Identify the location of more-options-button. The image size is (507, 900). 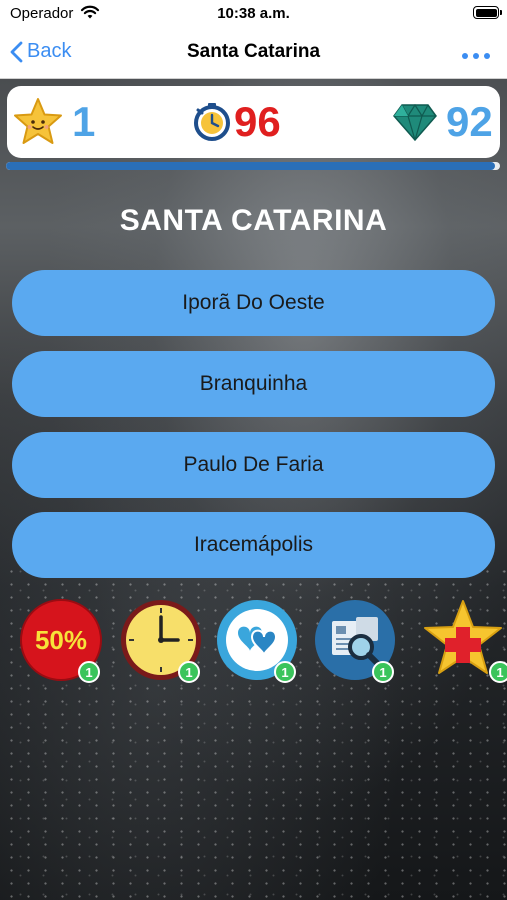
(476, 54).